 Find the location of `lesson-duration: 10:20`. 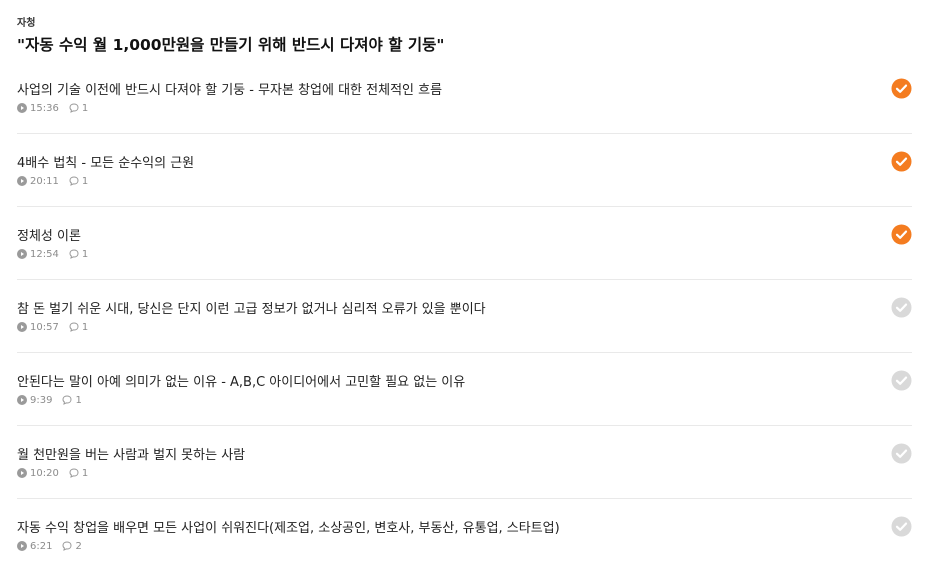

lesson-duration: 10:20 is located at coordinates (44, 473).